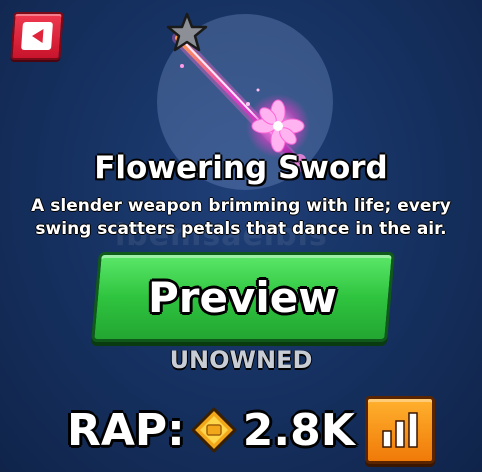 The height and width of the screenshot is (472, 482). What do you see at coordinates (126, 430) in the screenshot?
I see `rap-label: RAP:` at bounding box center [126, 430].